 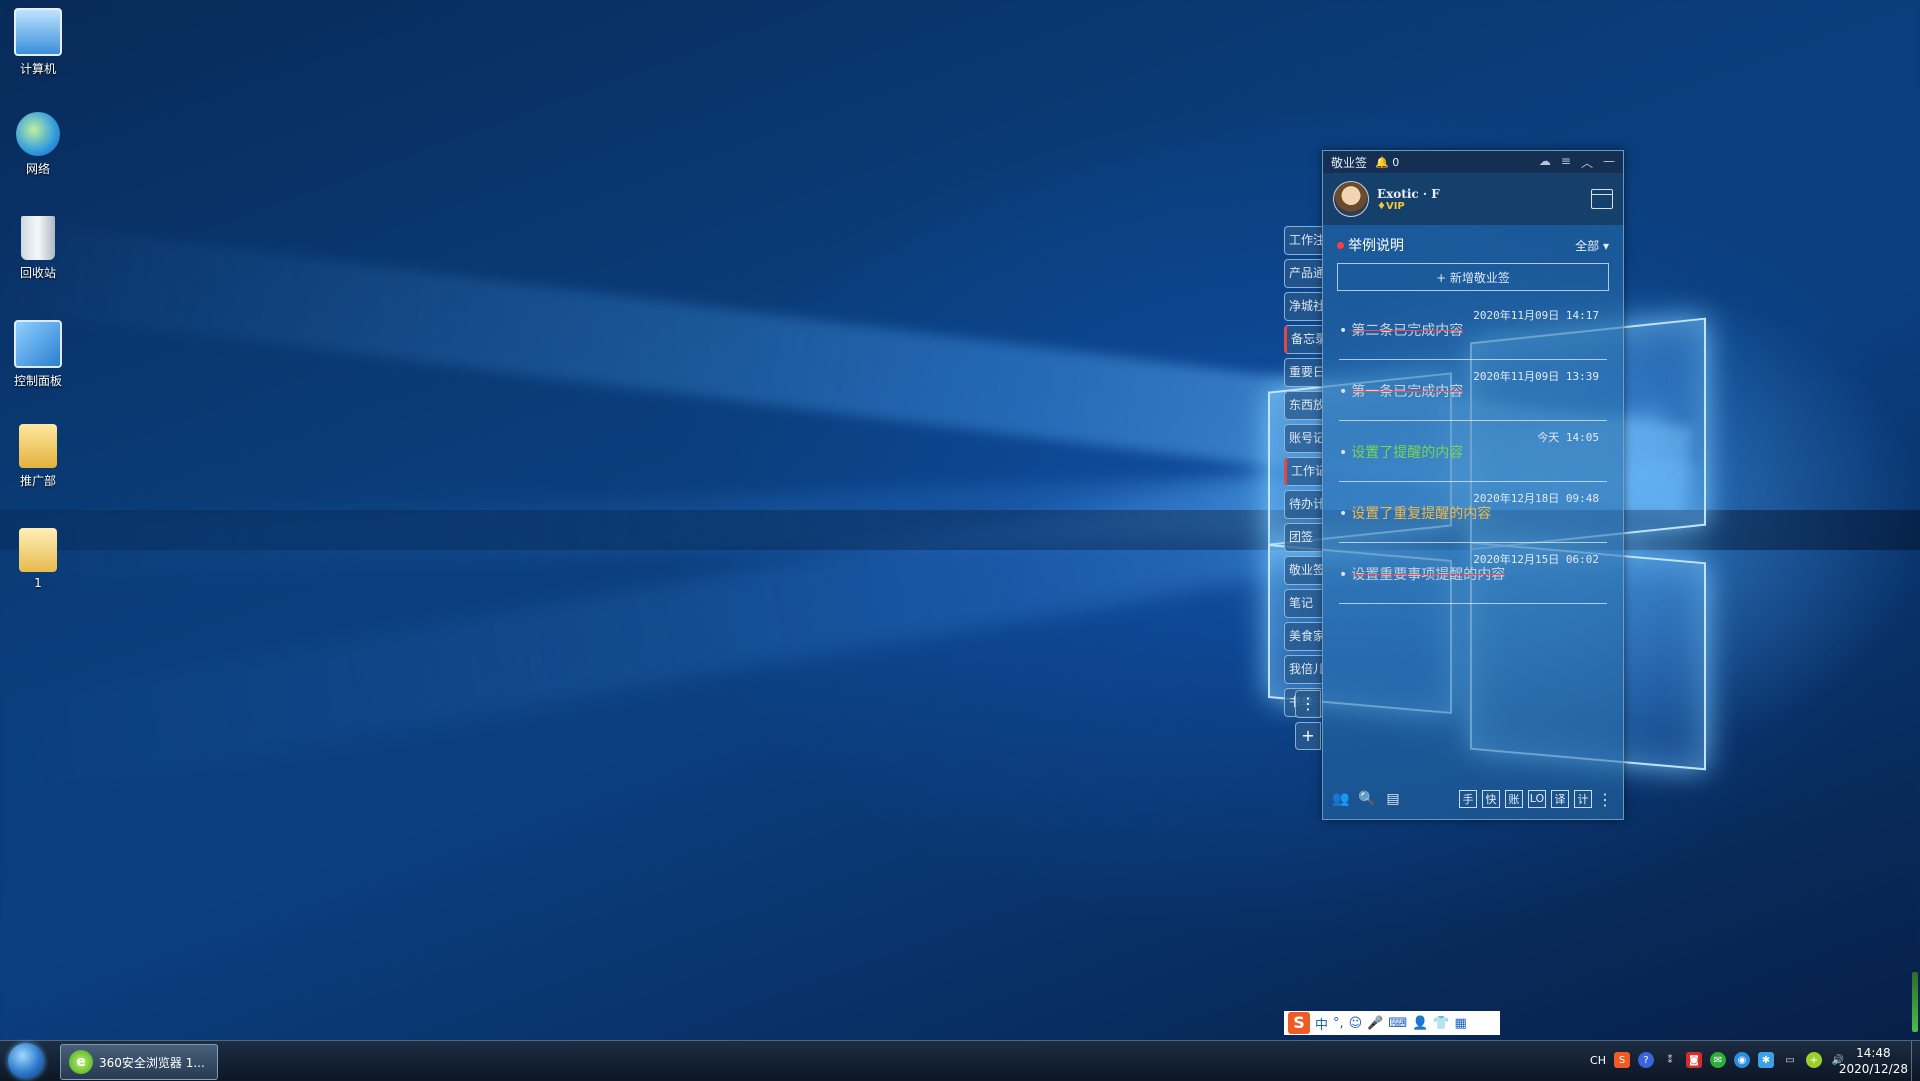 What do you see at coordinates (1303, 537) in the screenshot?
I see `tab-category: 团签` at bounding box center [1303, 537].